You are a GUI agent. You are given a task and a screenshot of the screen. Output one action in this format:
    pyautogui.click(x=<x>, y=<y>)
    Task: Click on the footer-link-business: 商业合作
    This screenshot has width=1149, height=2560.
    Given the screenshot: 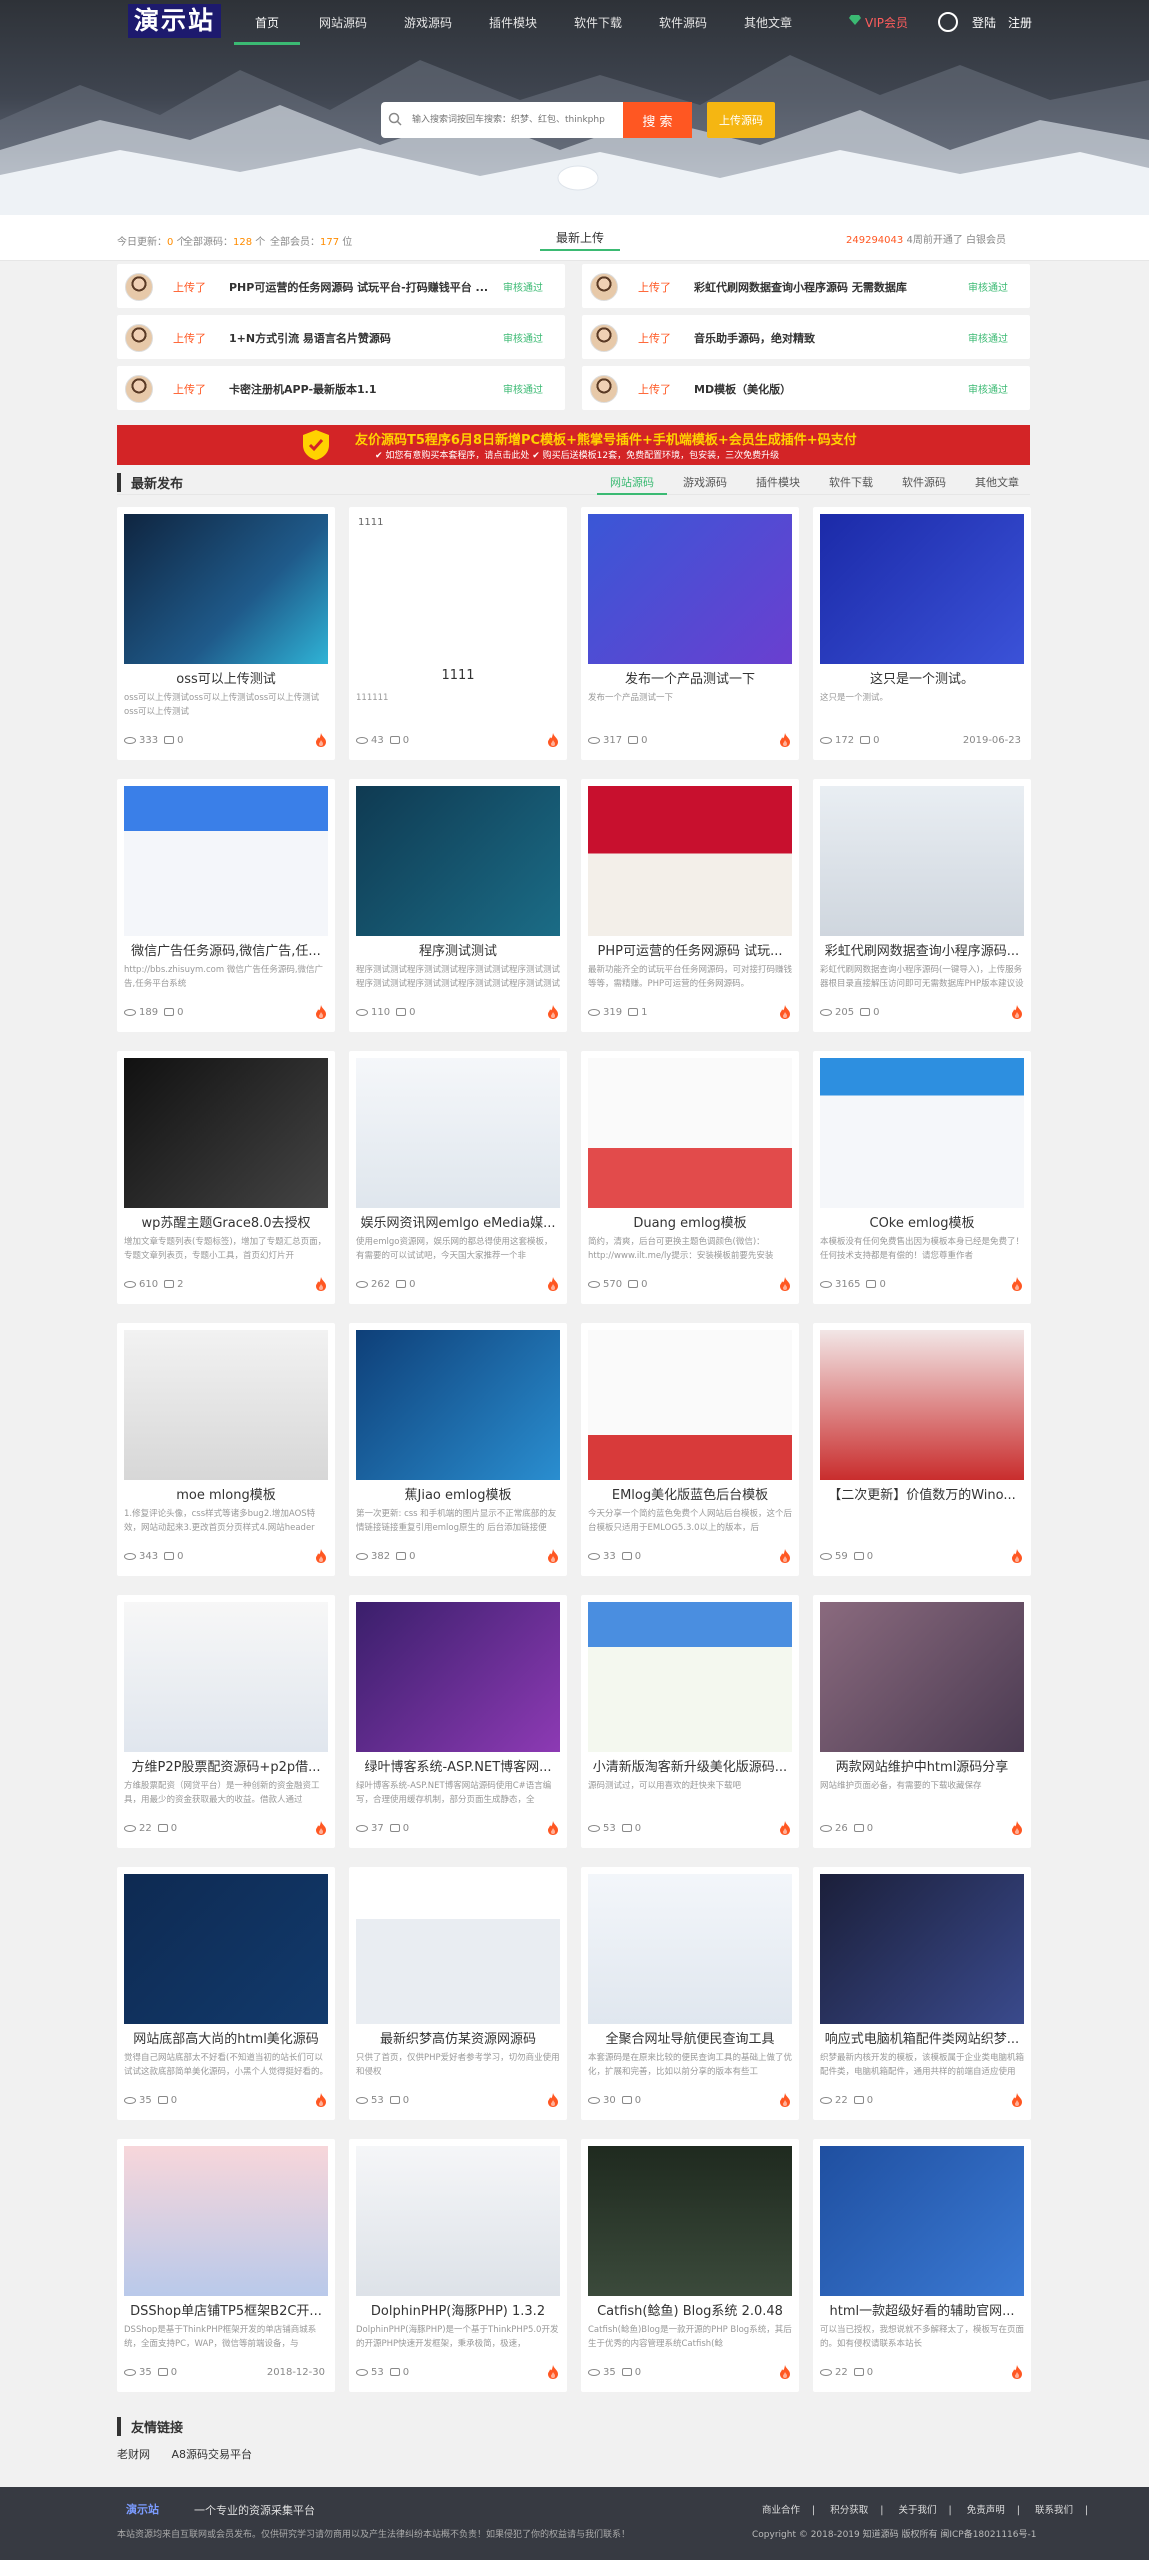 What is the action you would take?
    pyautogui.click(x=781, y=2510)
    